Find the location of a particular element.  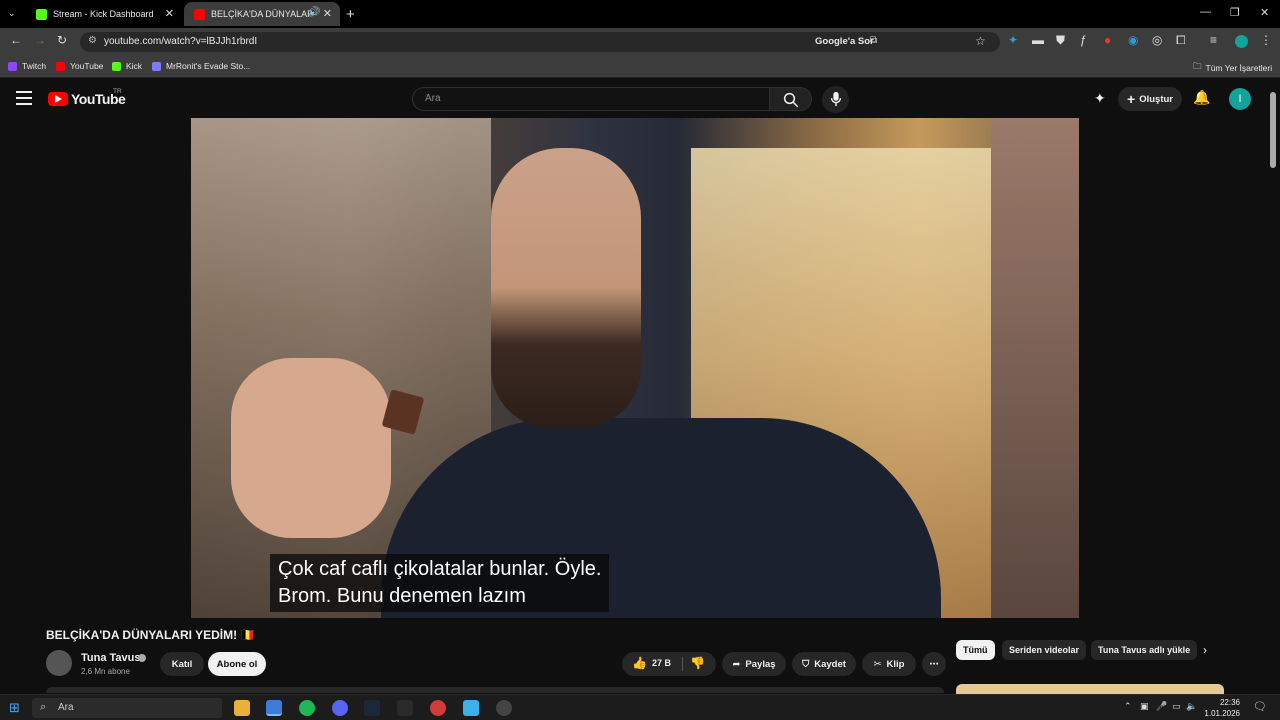

create-button: + Oluştur is located at coordinates (1150, 99).